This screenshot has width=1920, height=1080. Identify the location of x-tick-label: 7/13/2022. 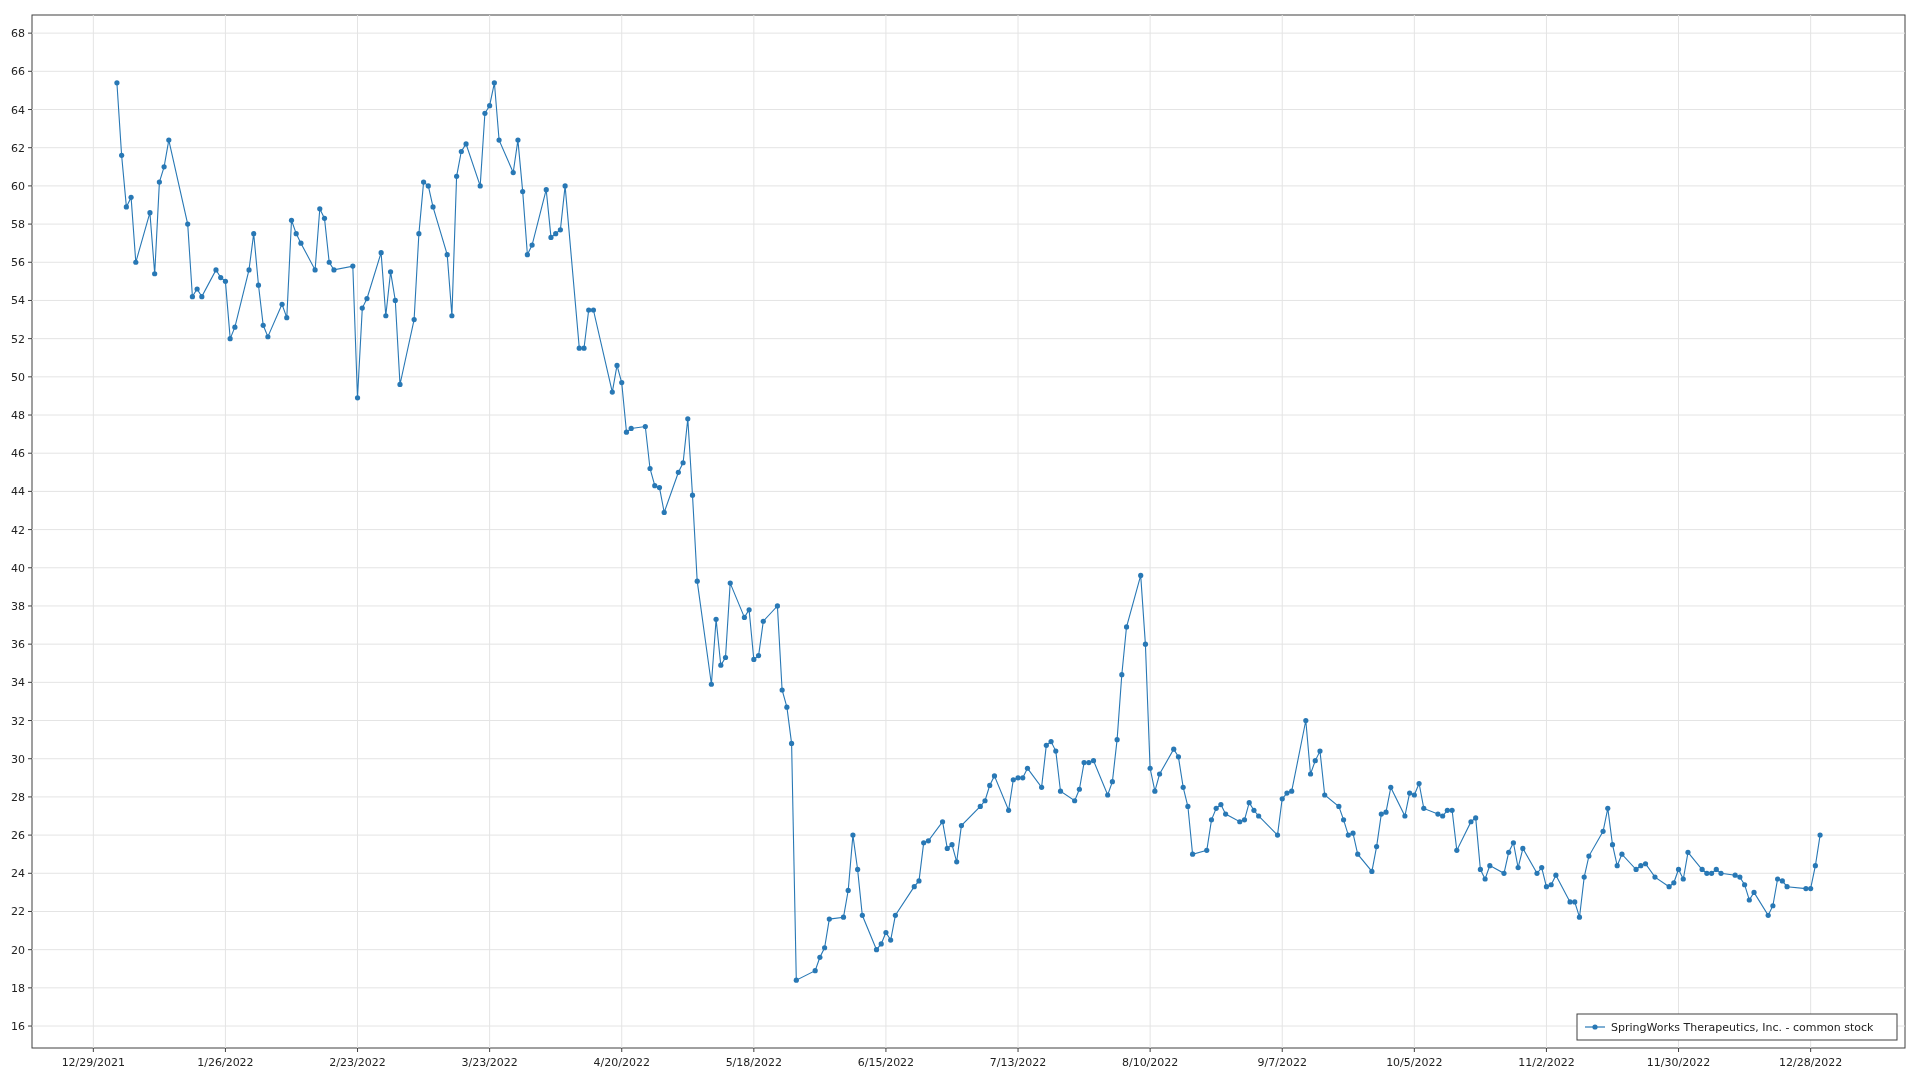
(1018, 1062).